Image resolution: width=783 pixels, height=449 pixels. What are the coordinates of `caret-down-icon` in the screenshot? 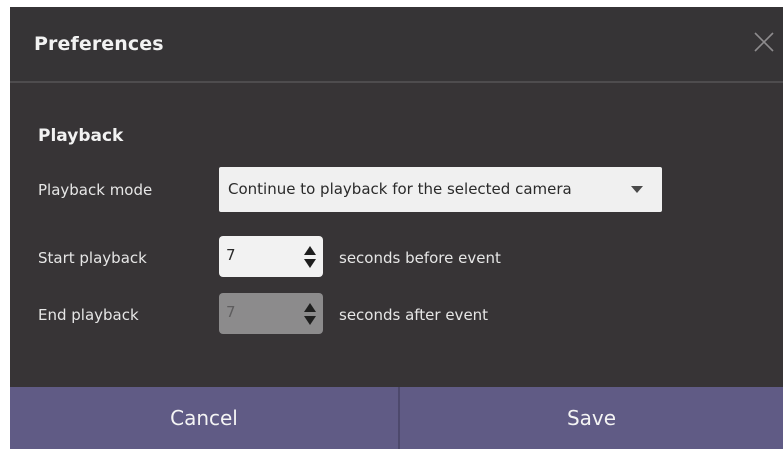 It's located at (637, 189).